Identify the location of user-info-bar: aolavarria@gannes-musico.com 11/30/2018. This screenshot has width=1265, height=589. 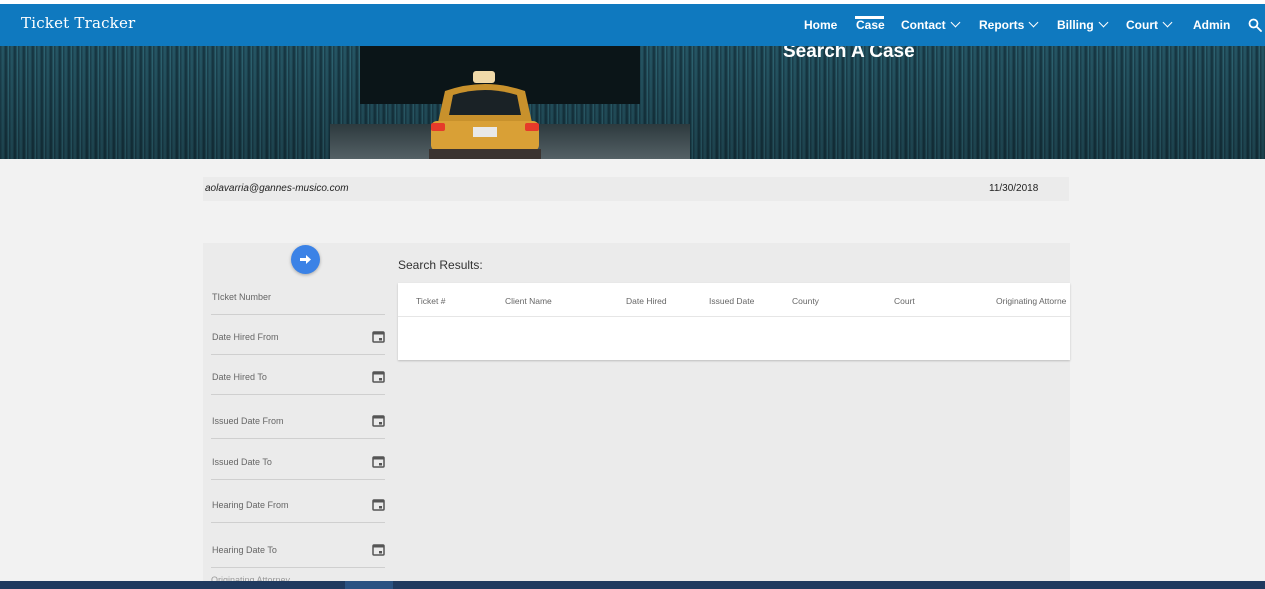
(636, 189).